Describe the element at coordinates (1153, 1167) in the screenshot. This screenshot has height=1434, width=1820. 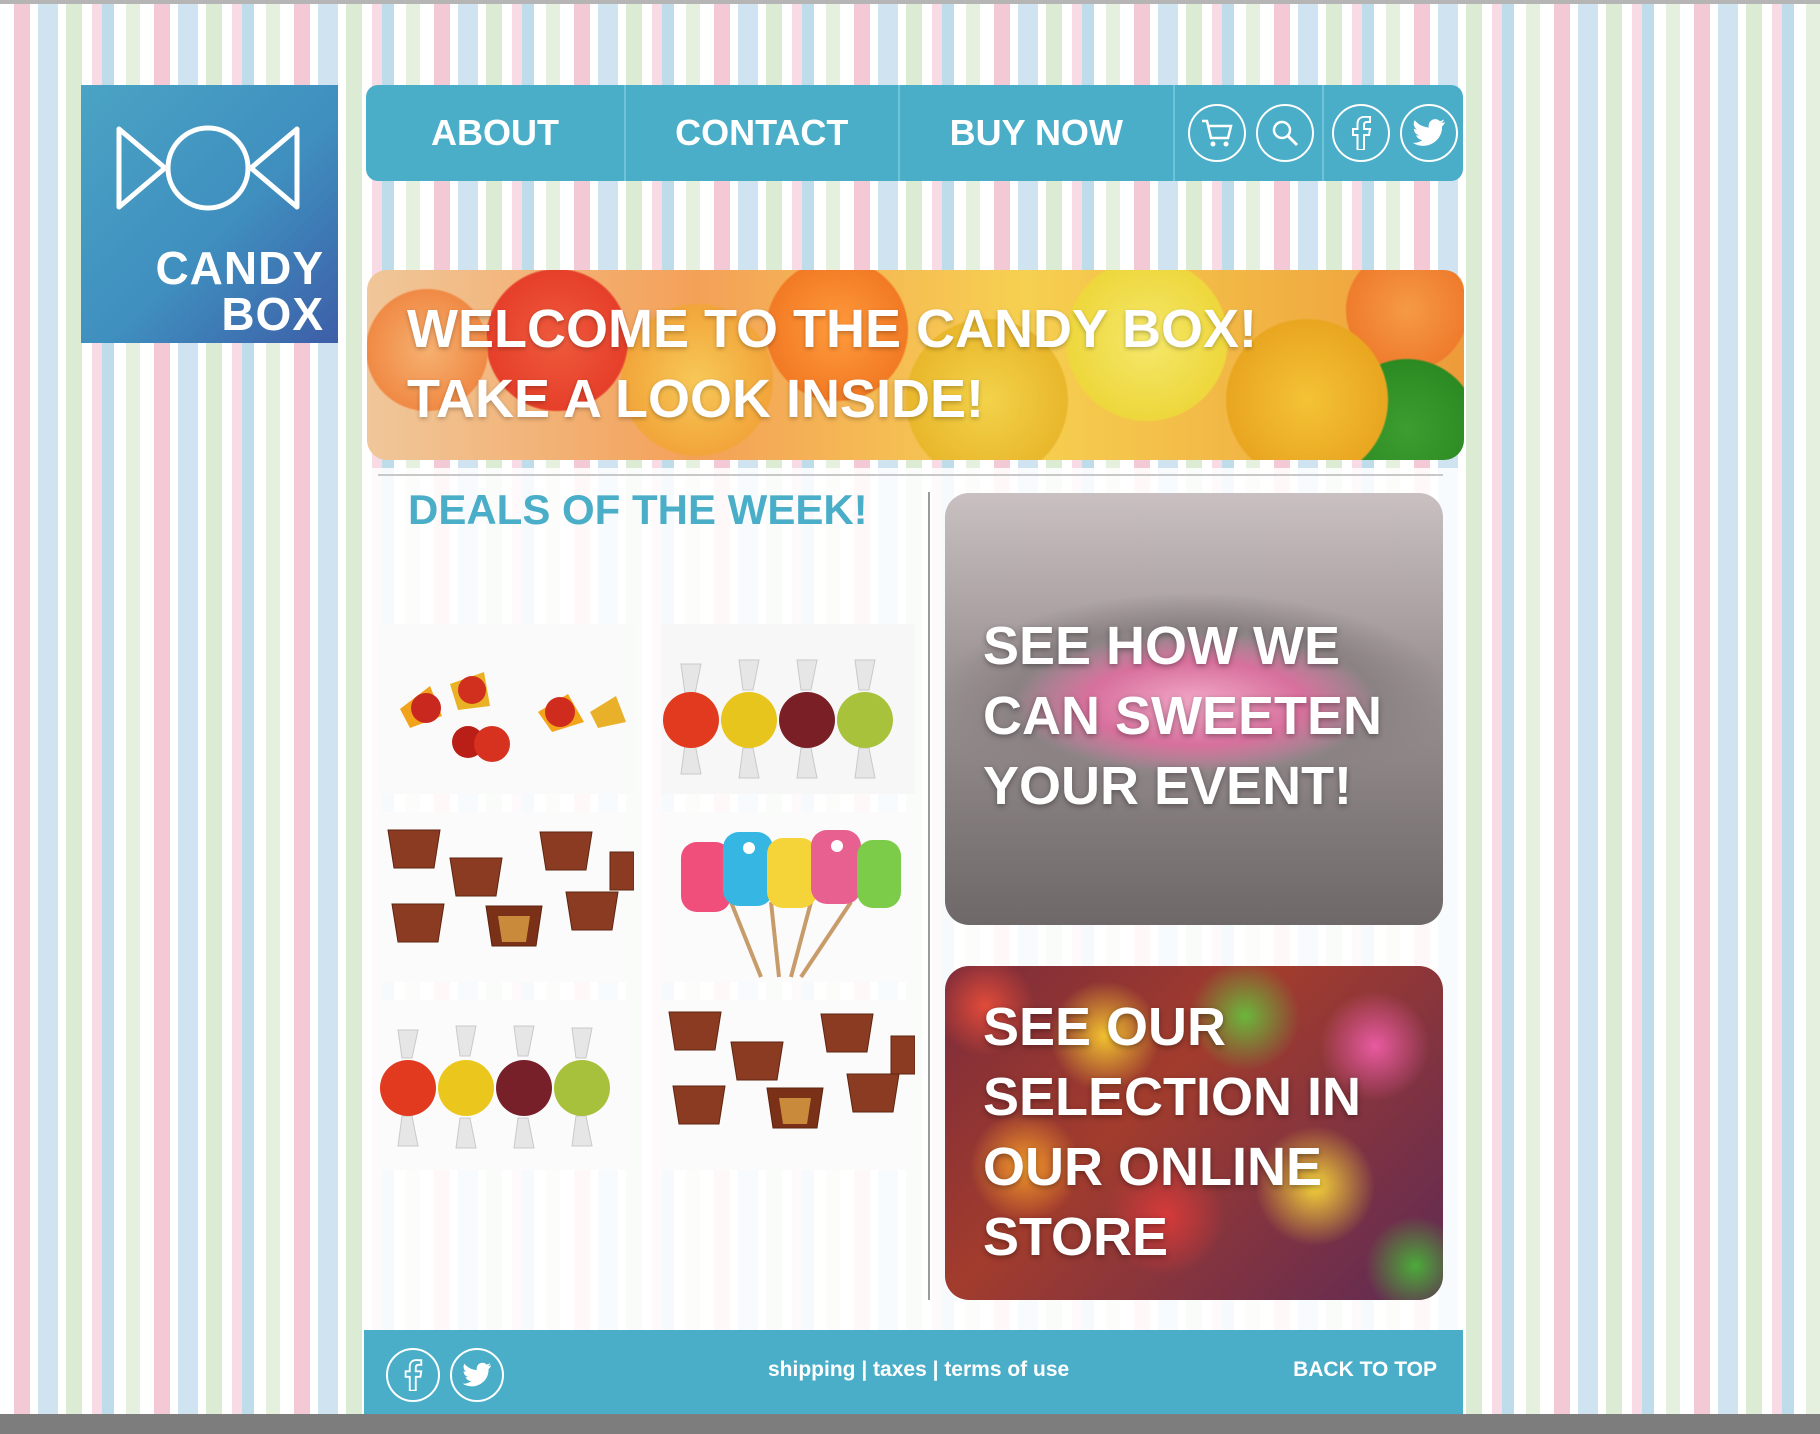
I see `store-promo-line-3: OUR ONLINE` at that location.